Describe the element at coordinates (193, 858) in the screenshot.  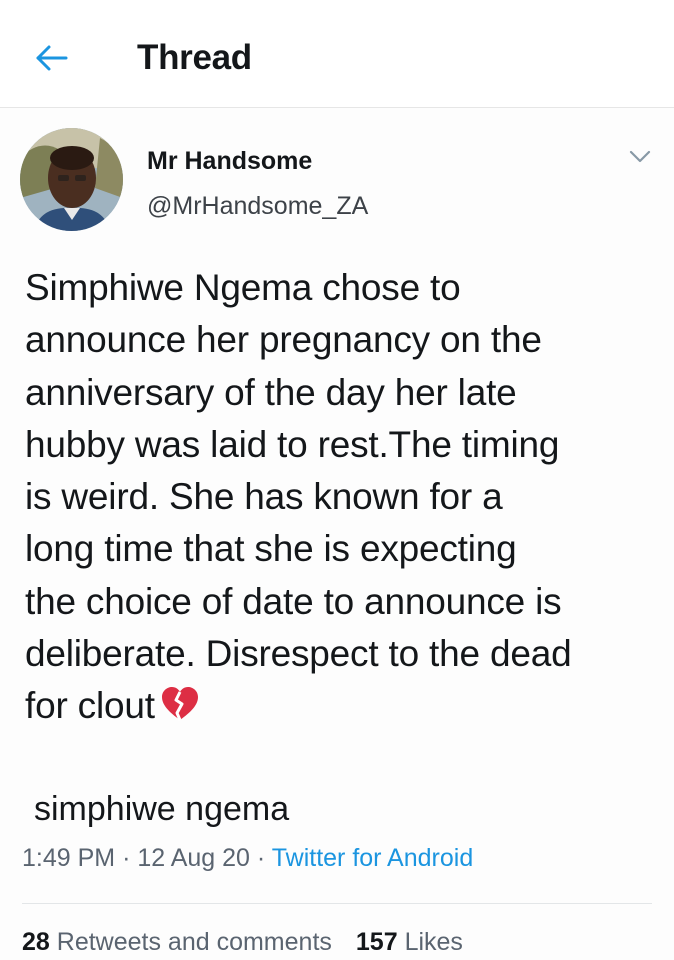
I see `tweet-date: 12 Aug 20` at that location.